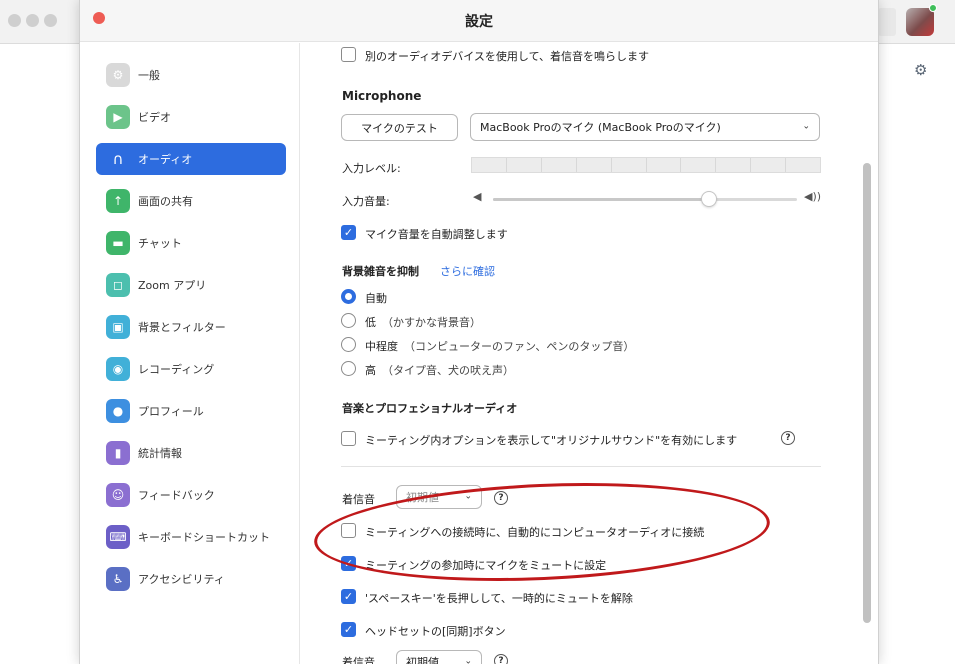 This screenshot has width=955, height=664. What do you see at coordinates (154, 117) in the screenshot?
I see `sidebar-item-label: ビデオ` at bounding box center [154, 117].